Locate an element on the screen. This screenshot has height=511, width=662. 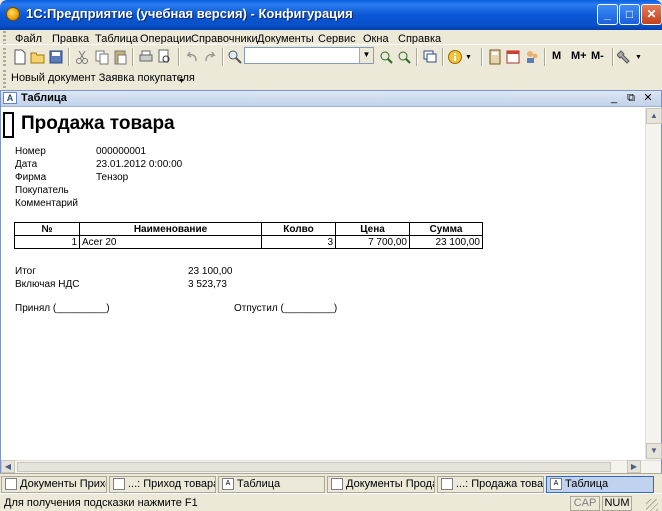
copy-icon is located at coordinates (102, 57).